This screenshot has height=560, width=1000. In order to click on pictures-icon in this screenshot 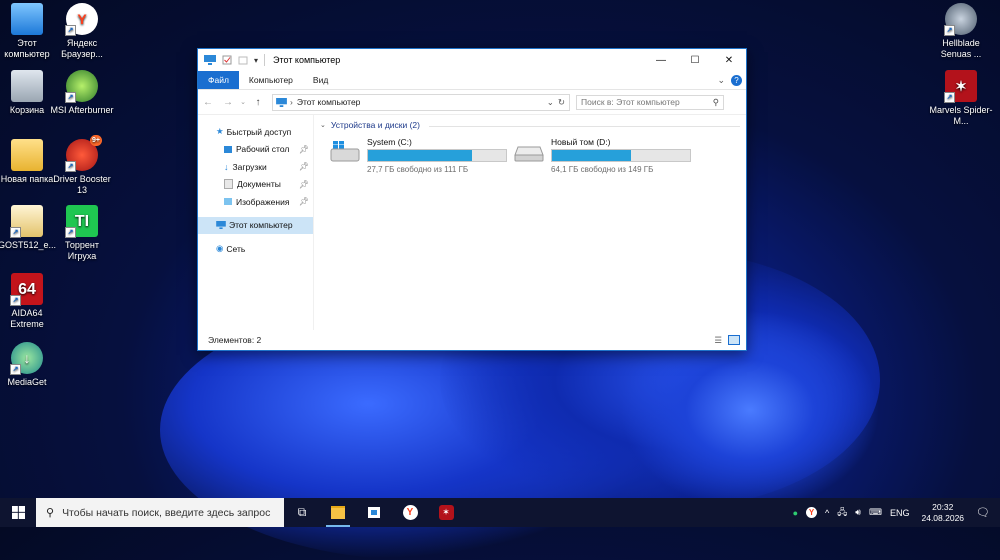, I will do `click(228, 202)`.